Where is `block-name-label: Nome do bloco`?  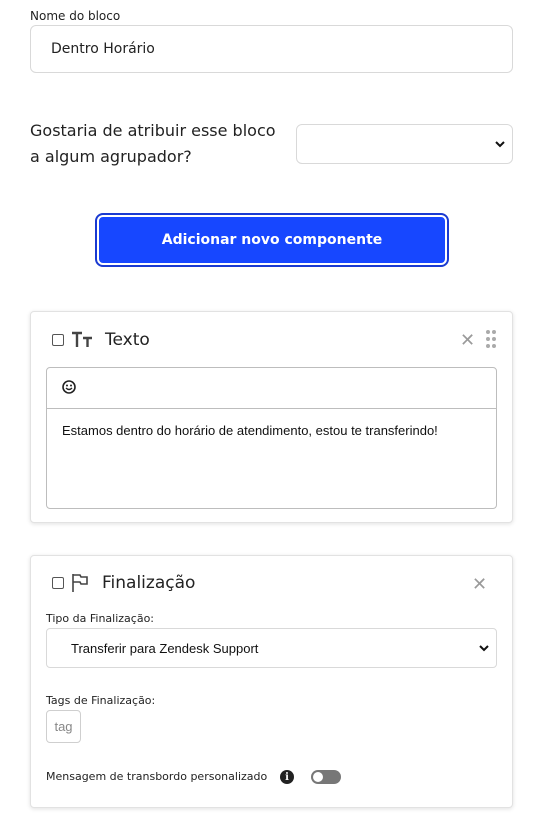 block-name-label: Nome do bloco is located at coordinates (75, 16).